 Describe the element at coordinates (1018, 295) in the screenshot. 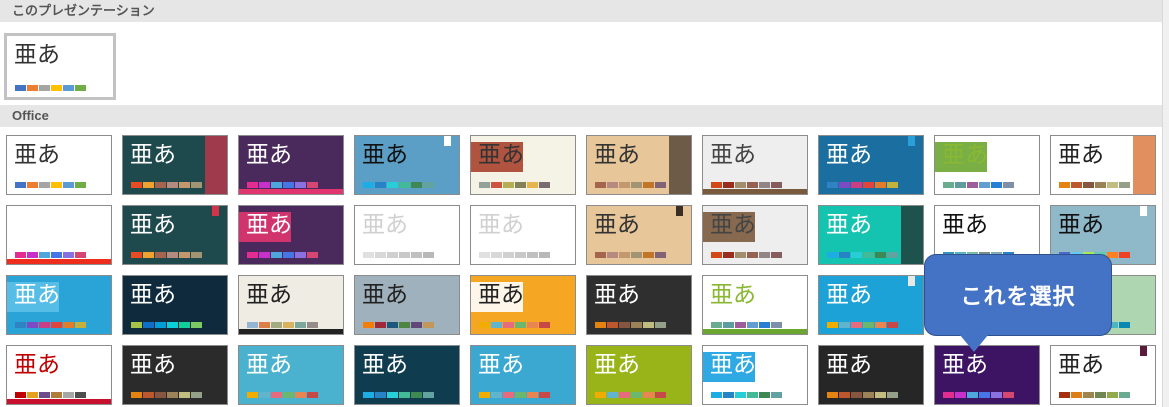

I see `callout-annotation: これを選択` at that location.